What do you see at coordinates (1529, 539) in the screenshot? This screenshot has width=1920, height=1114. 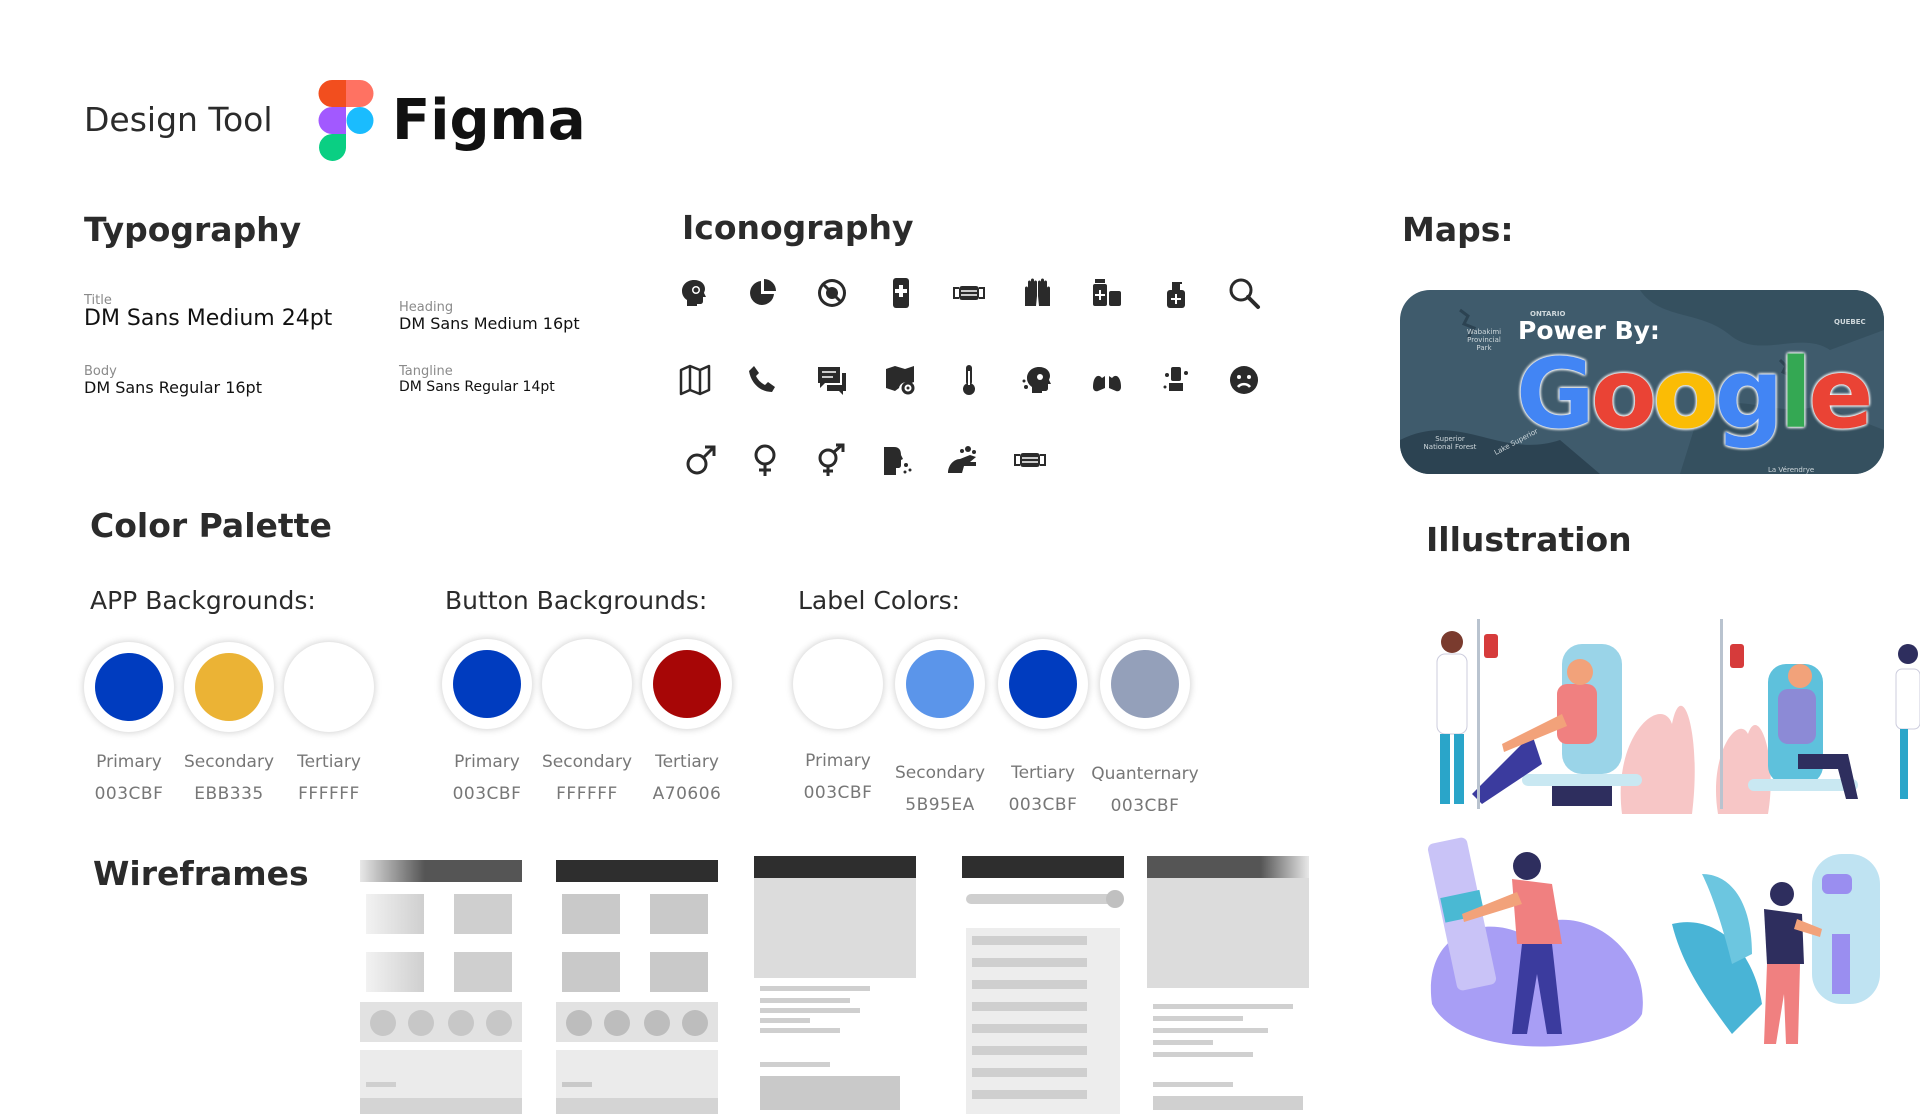 I see `illustration-heading: Illustration` at bounding box center [1529, 539].